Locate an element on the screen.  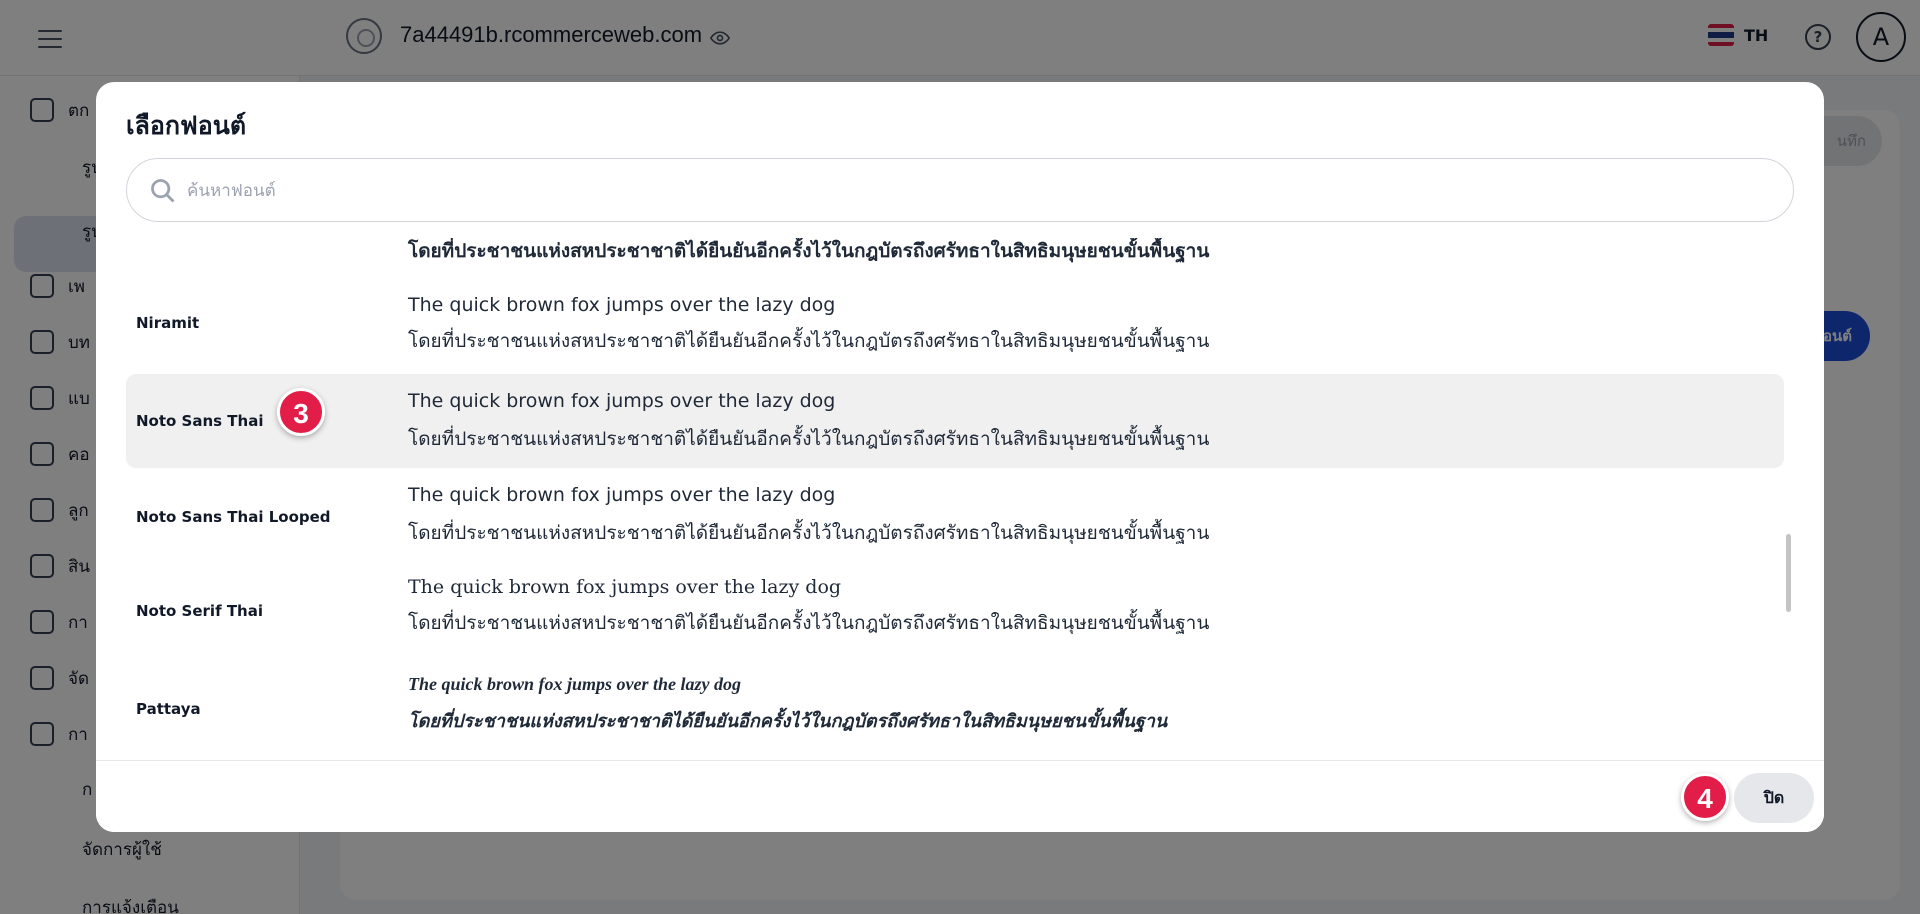
dialog-footer: ปิด is located at coordinates (960, 796).